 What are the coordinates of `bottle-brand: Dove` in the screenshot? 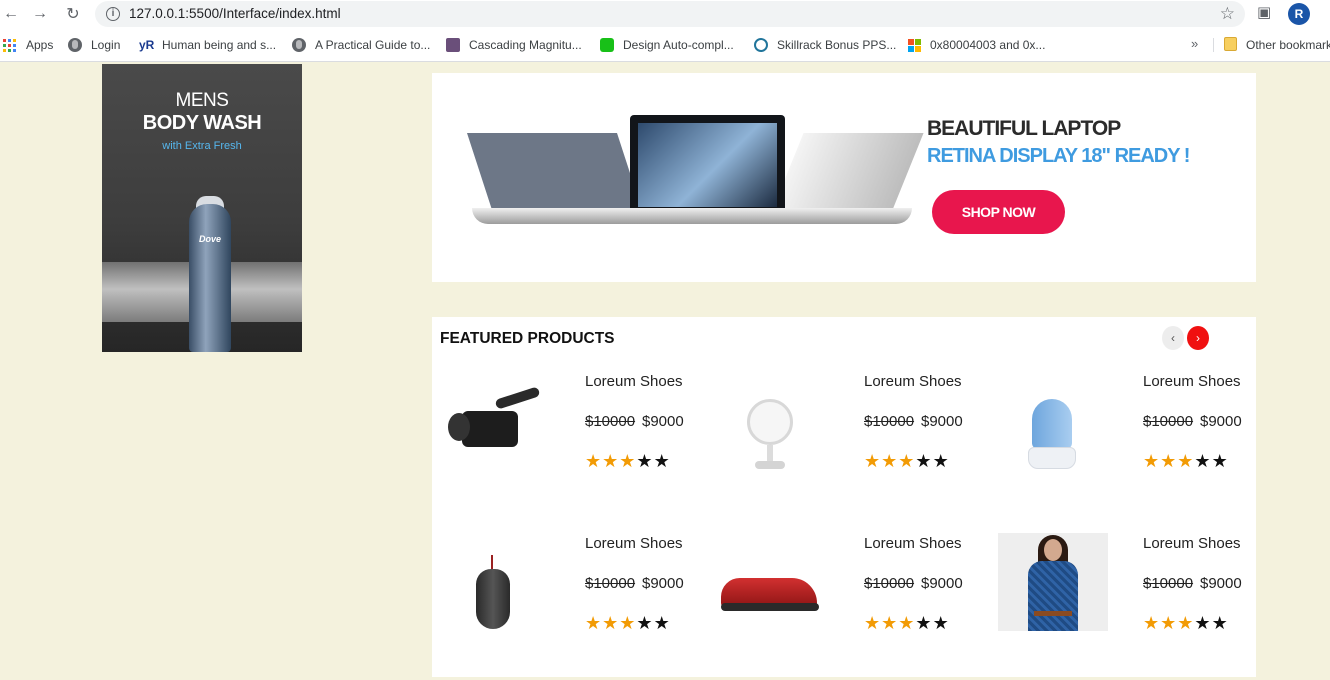 It's located at (209, 239).